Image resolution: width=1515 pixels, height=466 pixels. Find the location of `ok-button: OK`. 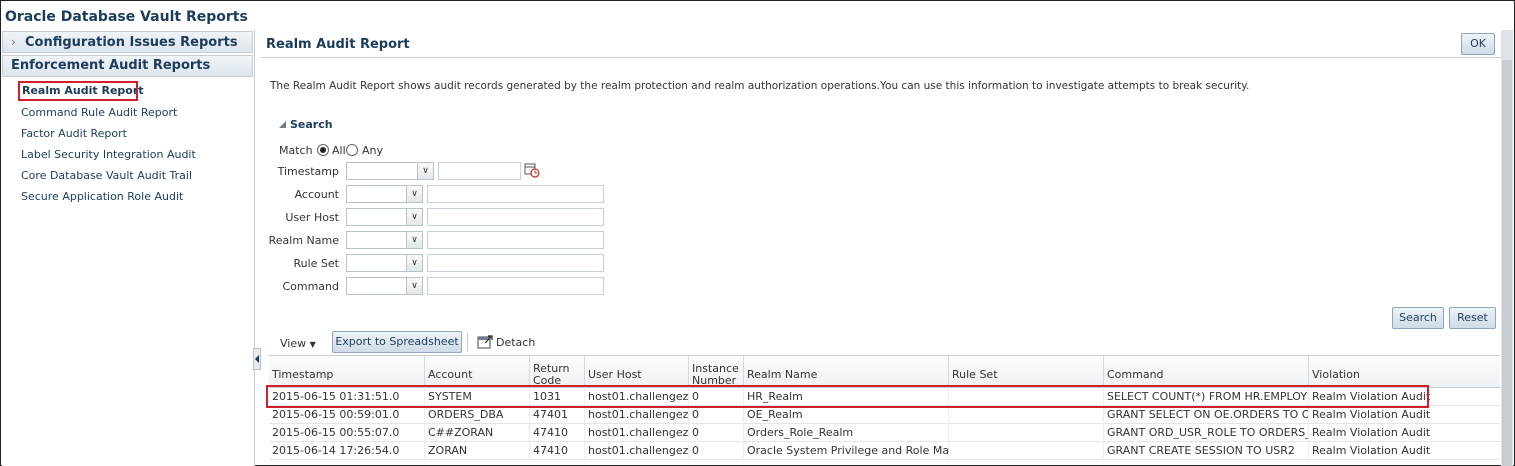

ok-button: OK is located at coordinates (1478, 44).